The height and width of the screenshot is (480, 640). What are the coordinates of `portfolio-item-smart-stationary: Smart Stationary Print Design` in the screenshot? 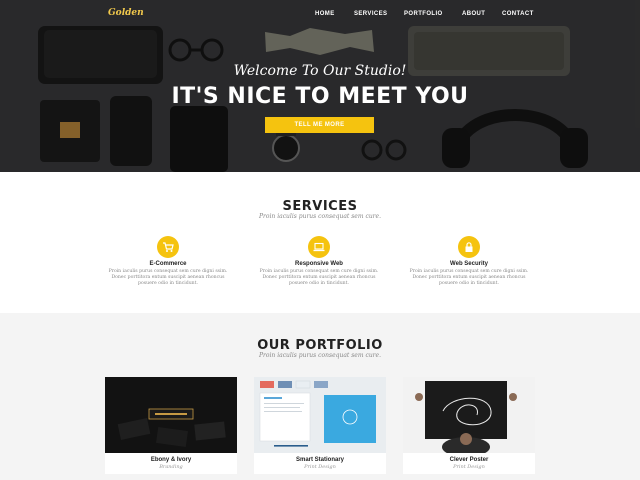 It's located at (320, 425).